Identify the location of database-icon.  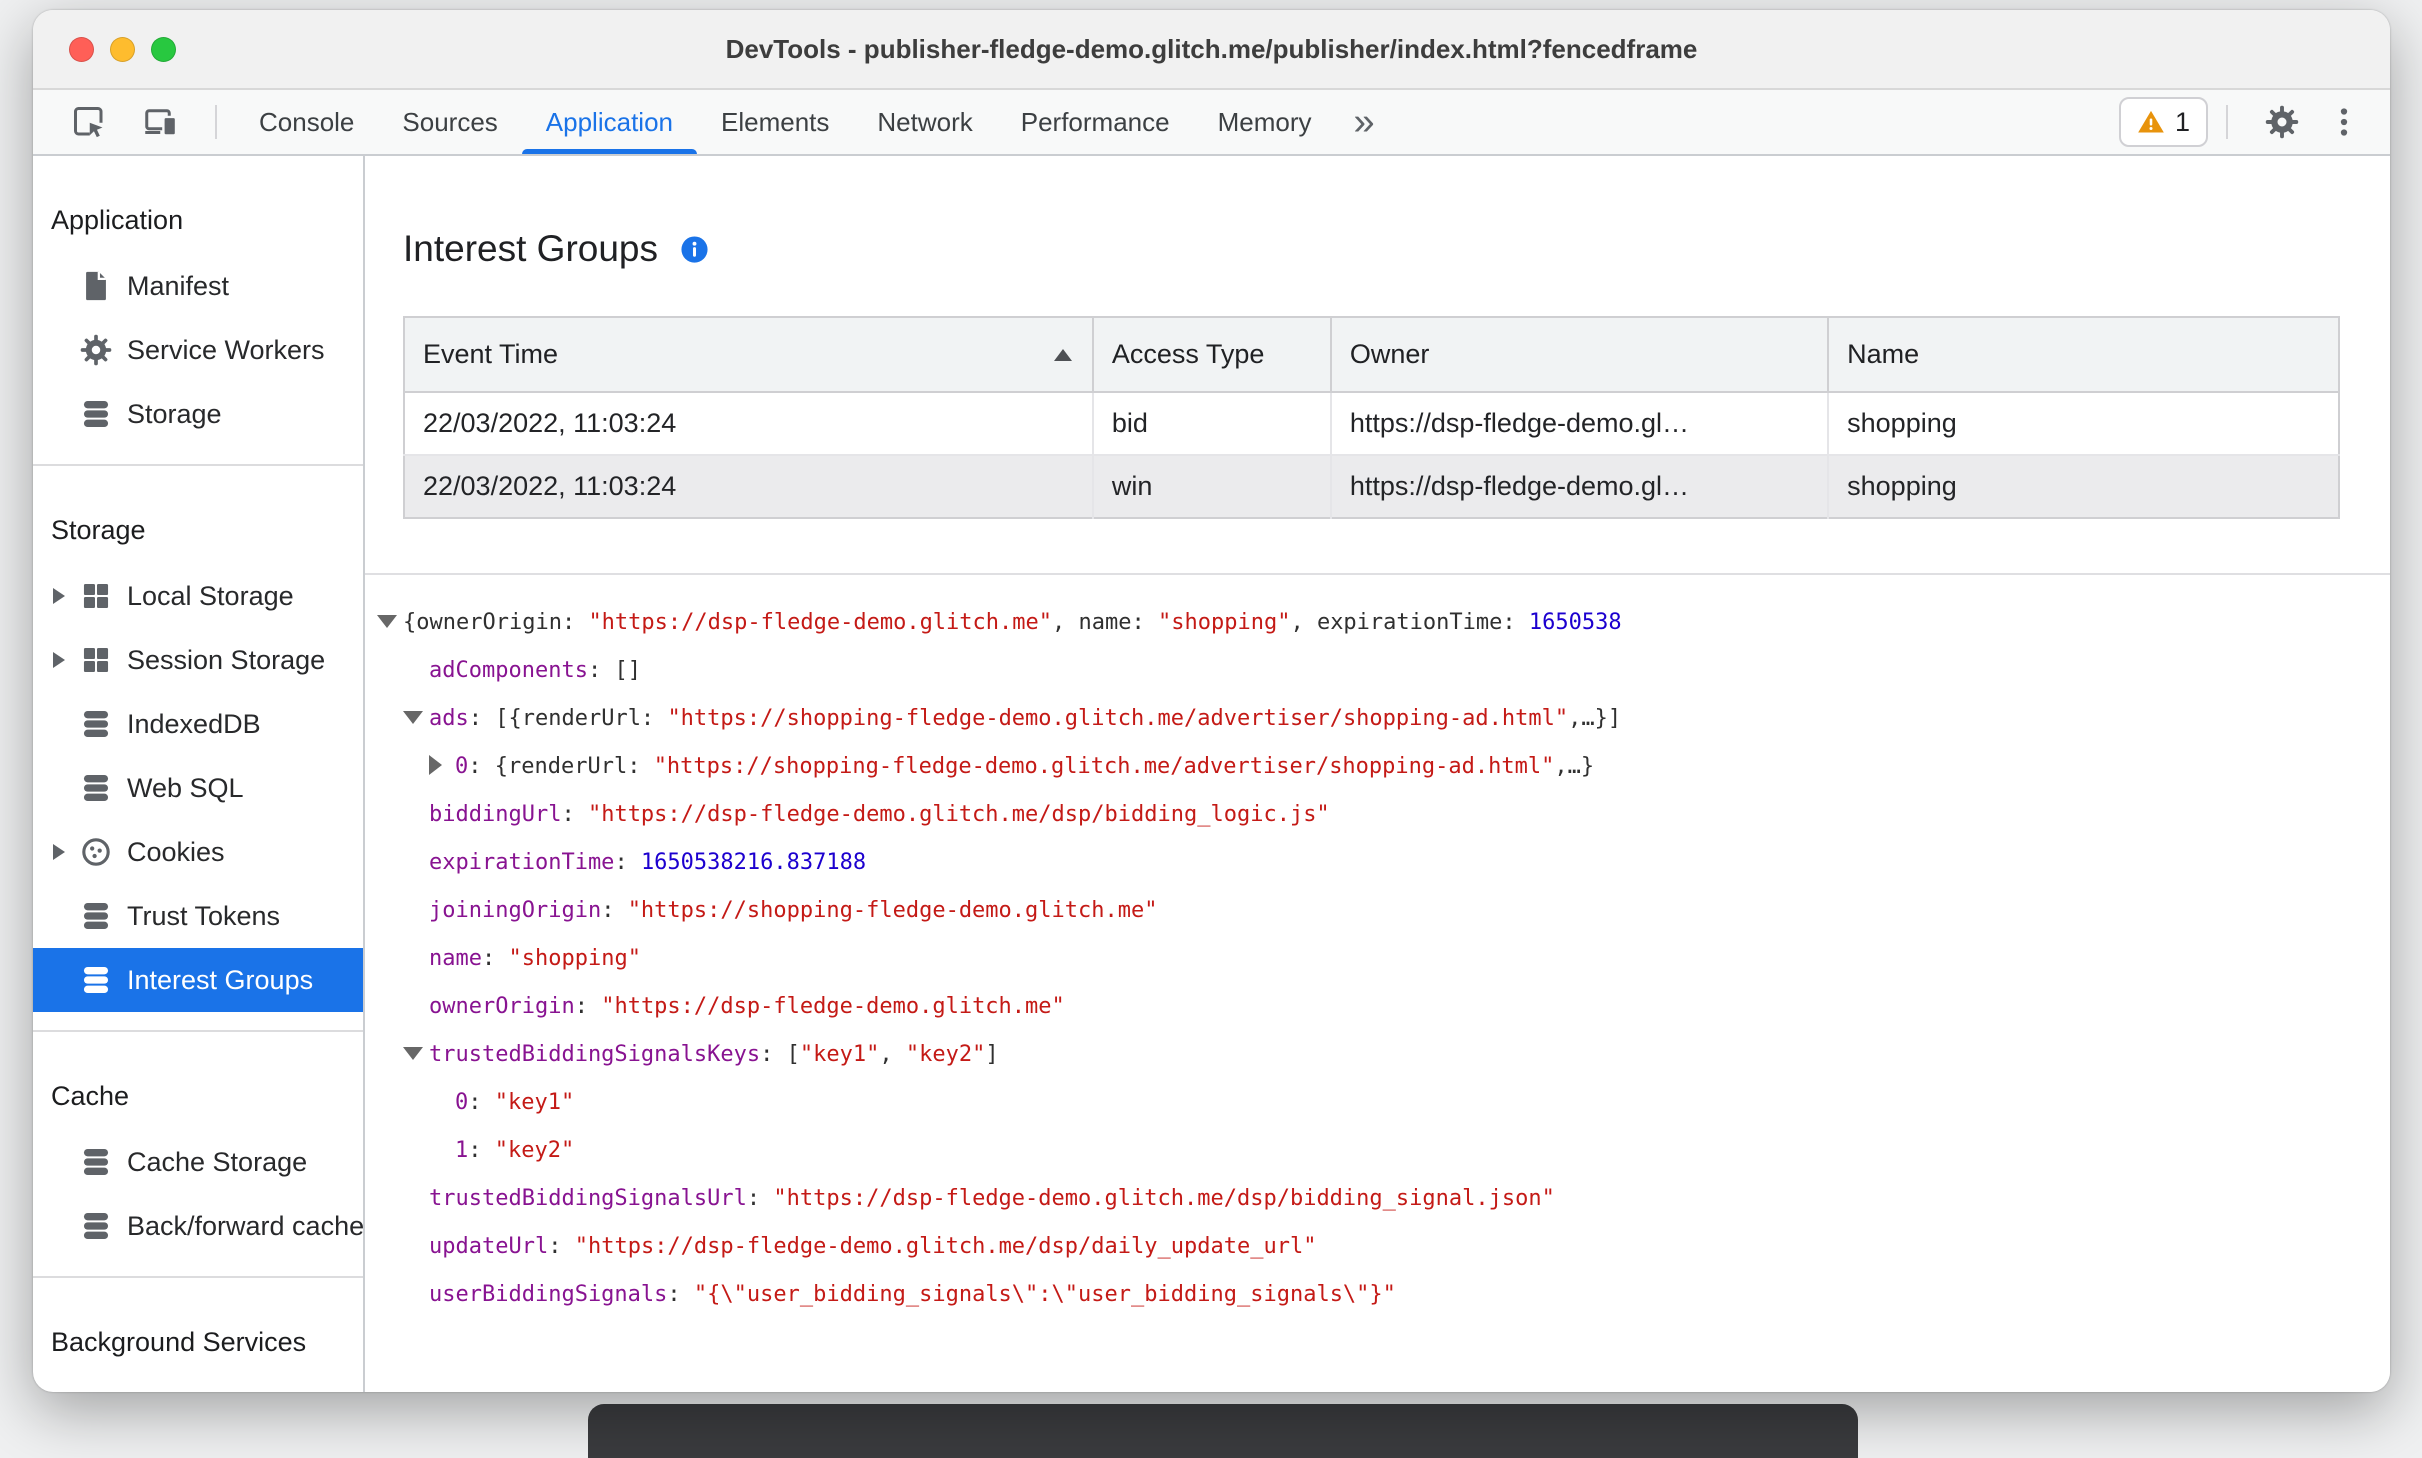
(96, 414).